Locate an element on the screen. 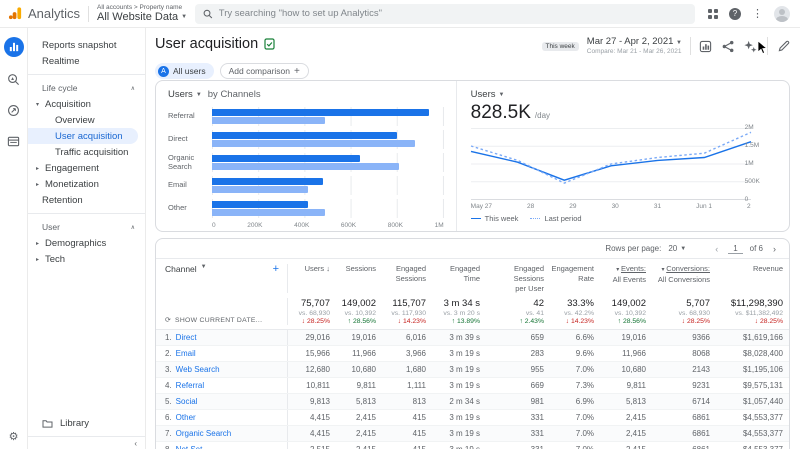 The image size is (800, 449). all-users-chip: A All users is located at coordinates (184, 71).